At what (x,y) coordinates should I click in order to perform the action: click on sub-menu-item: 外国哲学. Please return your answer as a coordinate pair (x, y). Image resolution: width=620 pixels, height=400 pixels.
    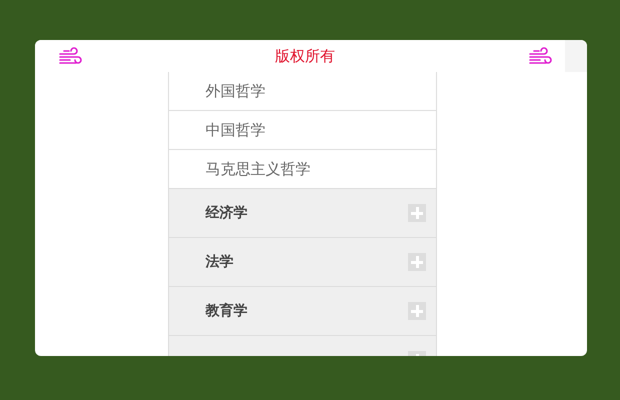
    Looking at the image, I should click on (302, 91).